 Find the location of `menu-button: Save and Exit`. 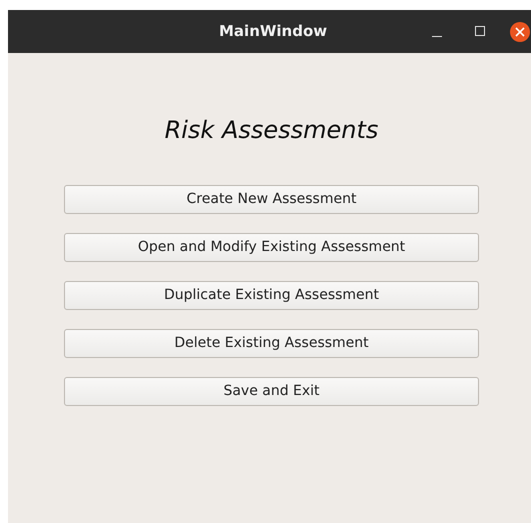

menu-button: Save and Exit is located at coordinates (271, 391).